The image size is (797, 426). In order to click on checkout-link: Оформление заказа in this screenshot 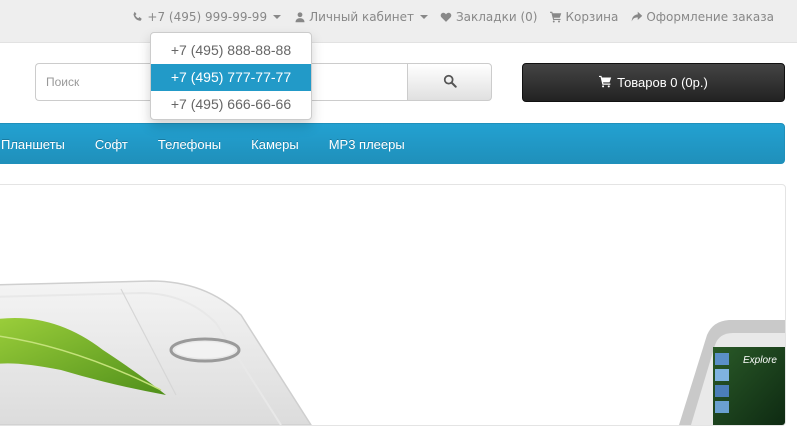, I will do `click(702, 17)`.